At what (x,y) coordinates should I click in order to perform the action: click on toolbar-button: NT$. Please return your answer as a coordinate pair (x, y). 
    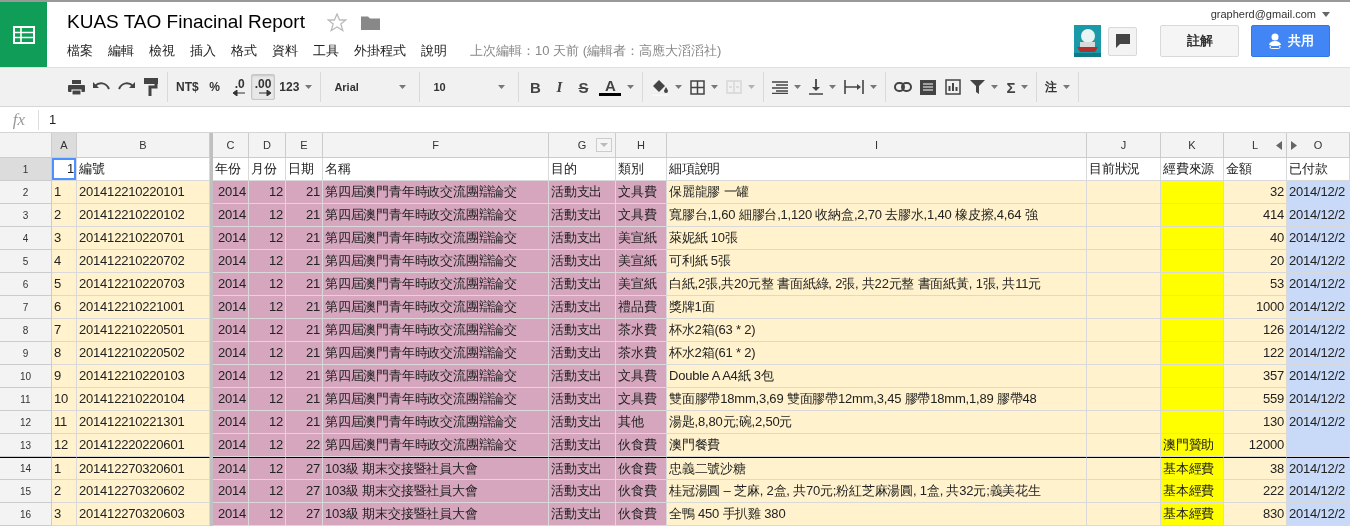
    Looking at the image, I should click on (187, 87).